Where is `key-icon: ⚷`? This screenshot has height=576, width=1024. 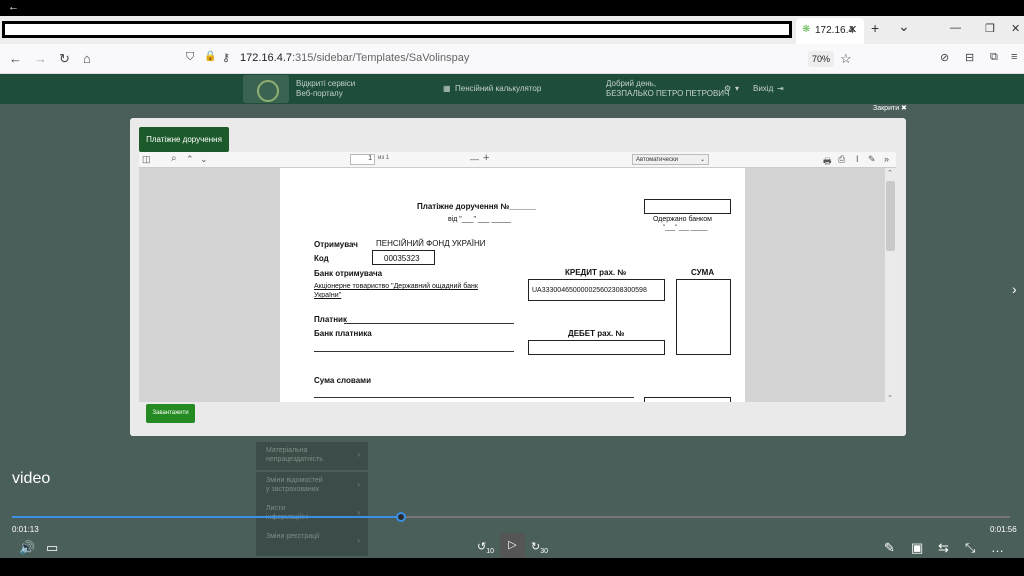 key-icon: ⚷ is located at coordinates (226, 57).